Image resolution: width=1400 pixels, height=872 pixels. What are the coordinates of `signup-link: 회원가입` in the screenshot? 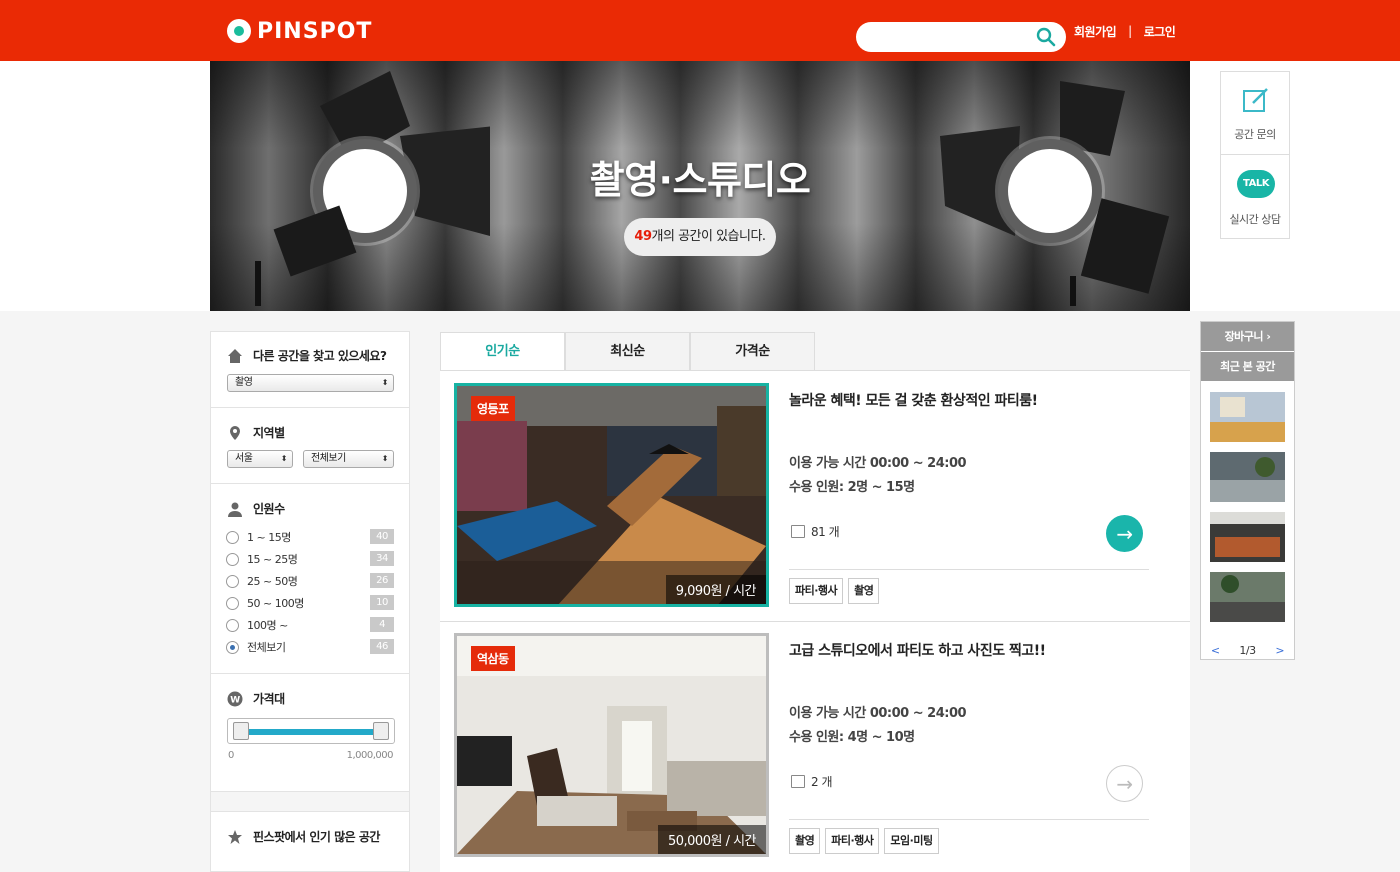 It's located at (1095, 31).